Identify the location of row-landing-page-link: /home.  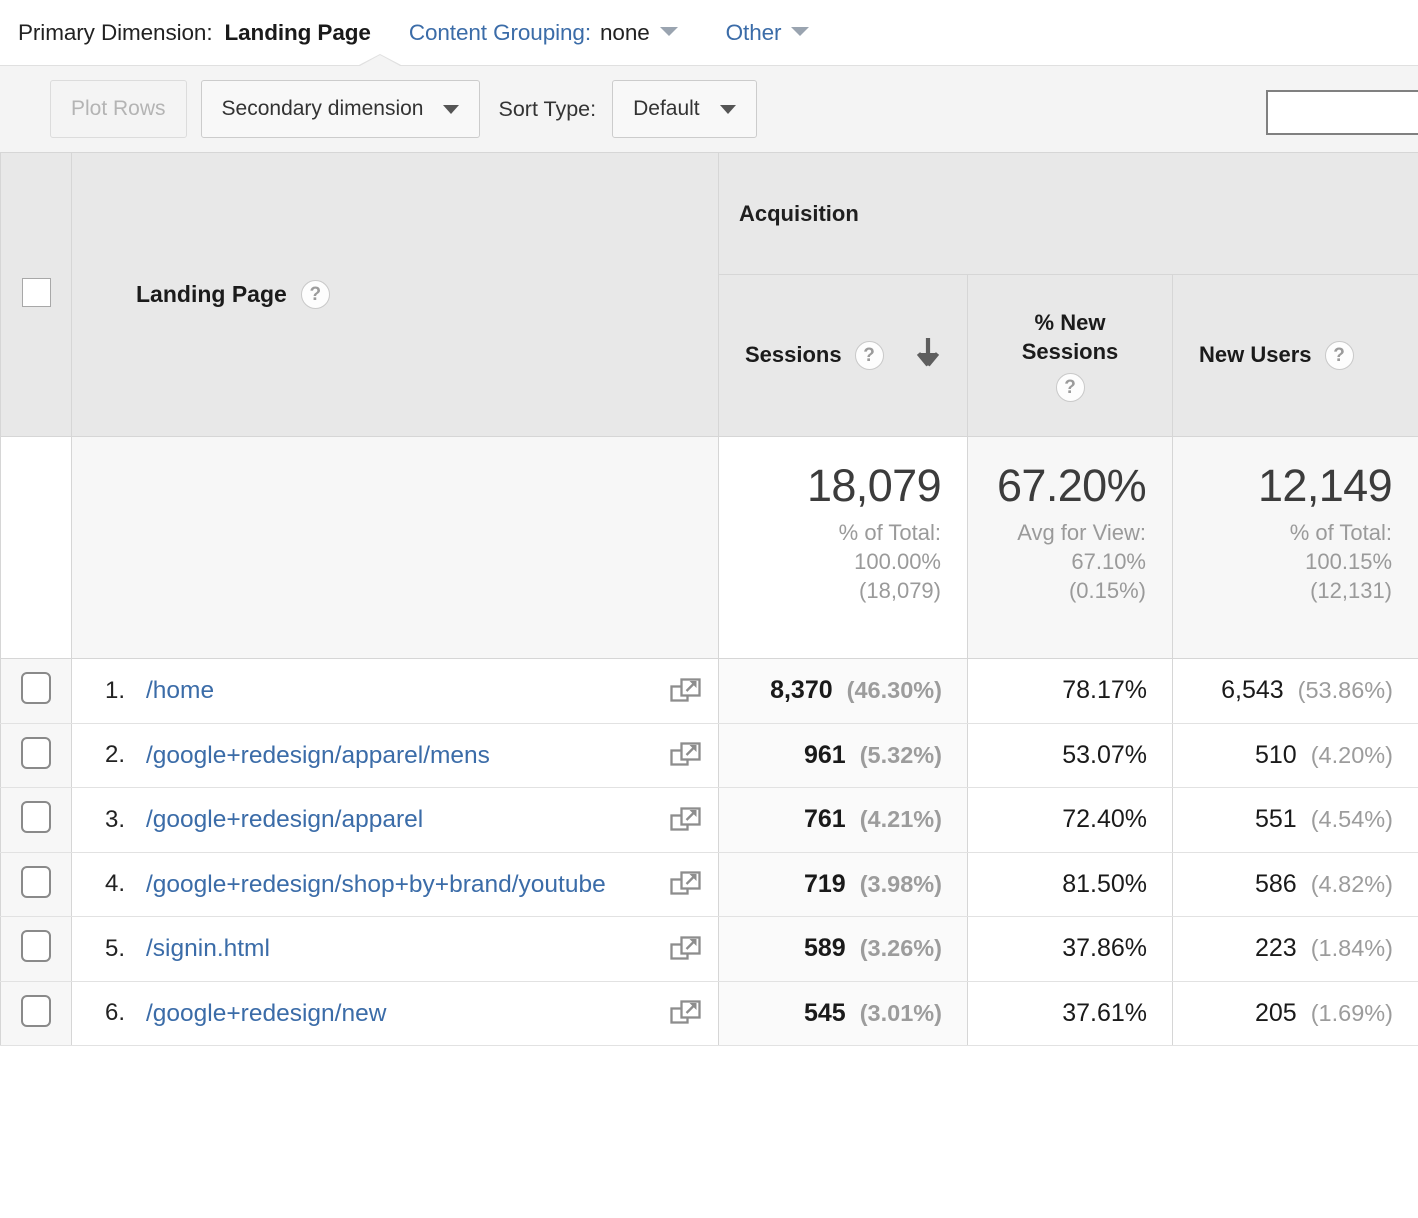
(400, 691).